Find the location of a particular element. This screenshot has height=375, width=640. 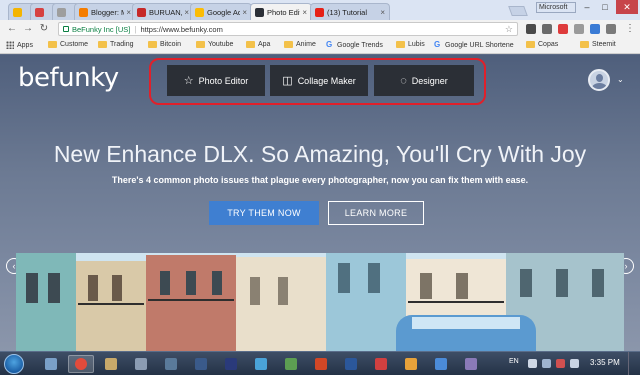

bookmark-item: Apa is located at coordinates (258, 44).